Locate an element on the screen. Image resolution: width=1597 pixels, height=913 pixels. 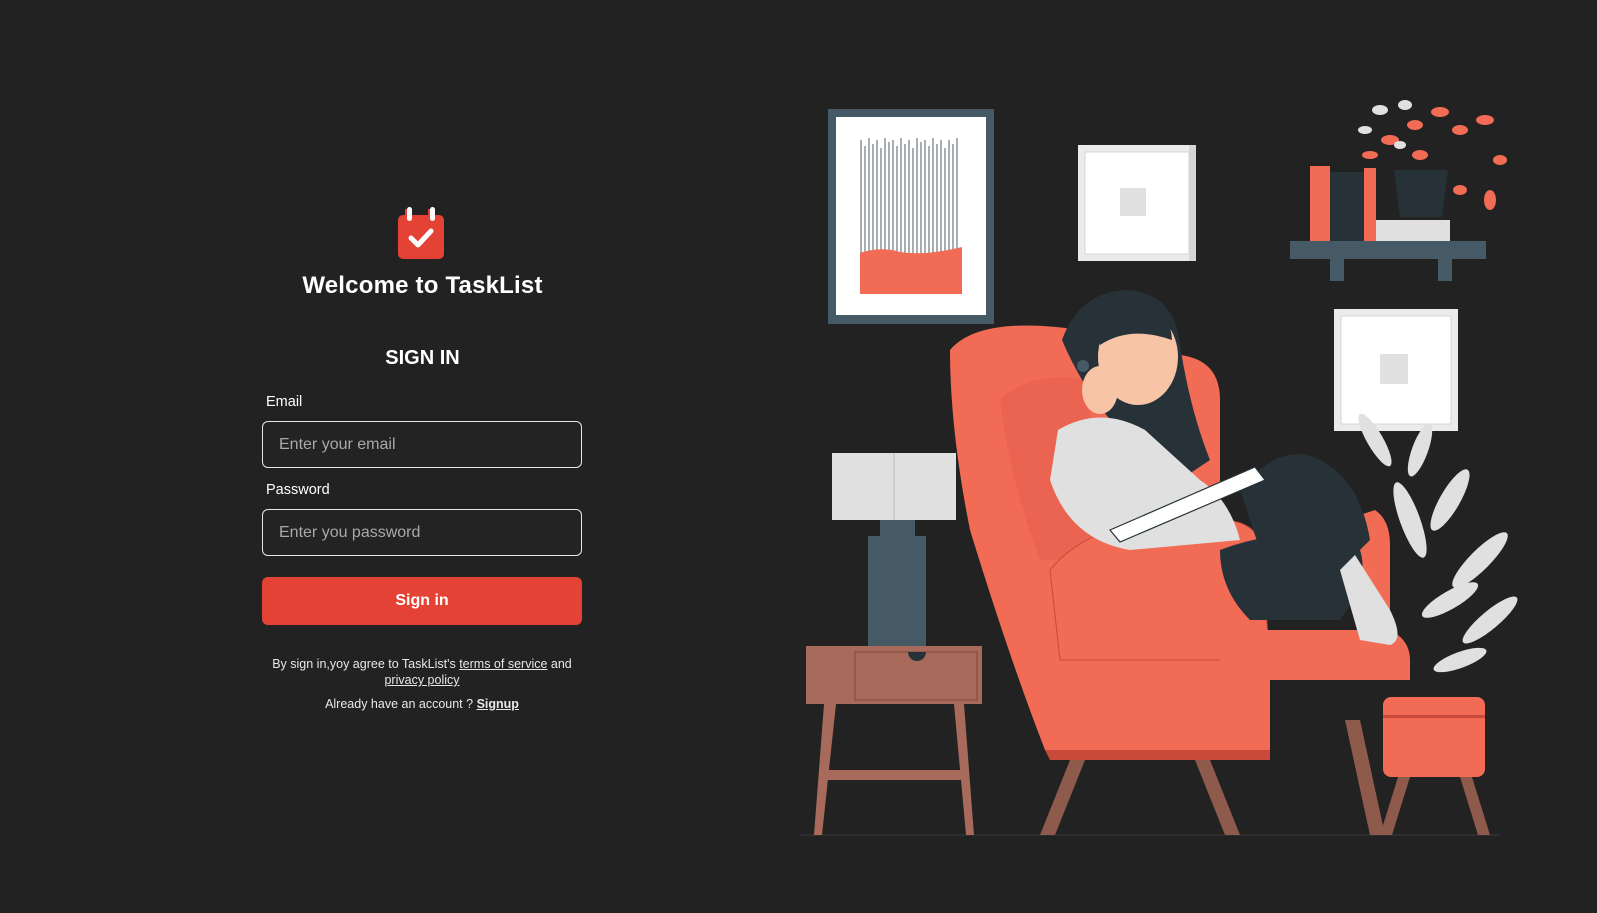
footstool is located at coordinates (1435, 766).